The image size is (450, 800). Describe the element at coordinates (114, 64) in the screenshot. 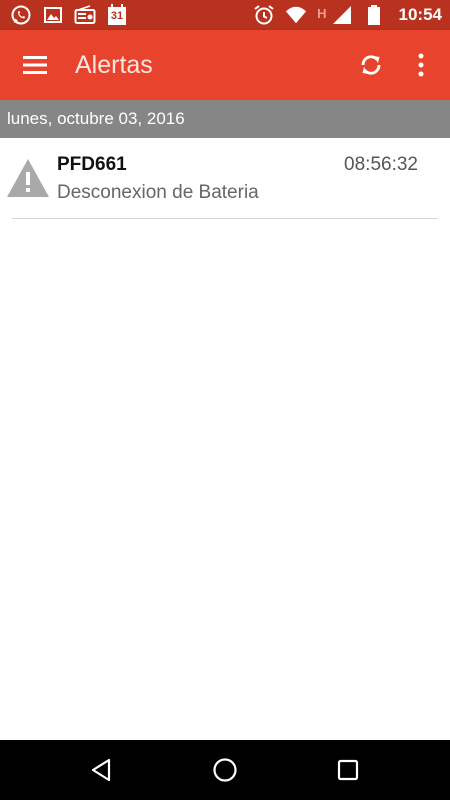

I see `app-title: Alertas` at that location.